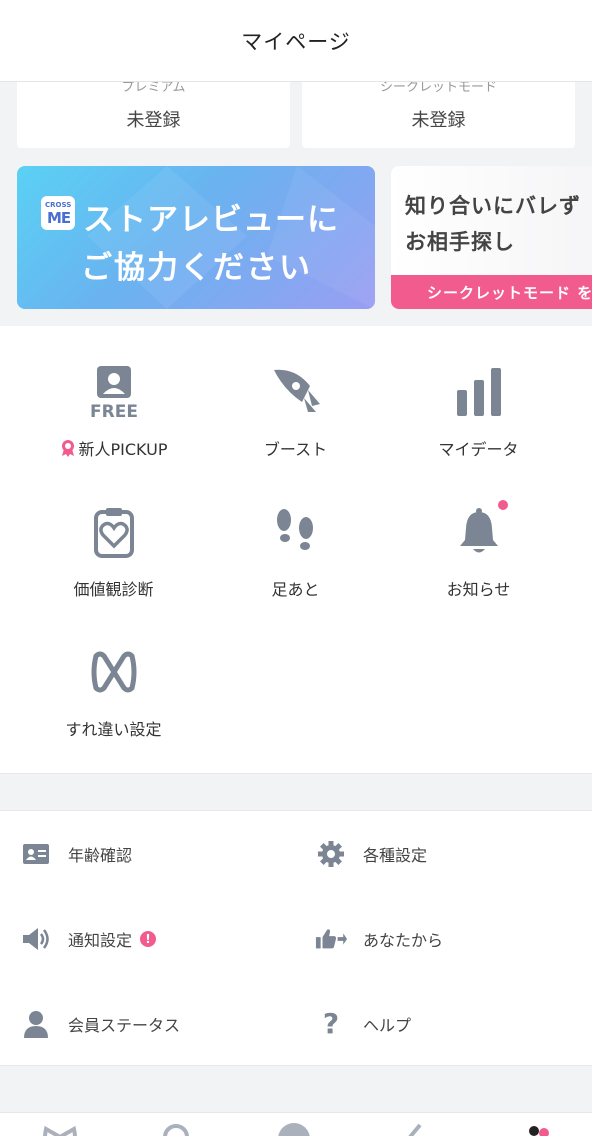  I want to click on feature-passing-settings: すれ違い設定, so click(113, 676).